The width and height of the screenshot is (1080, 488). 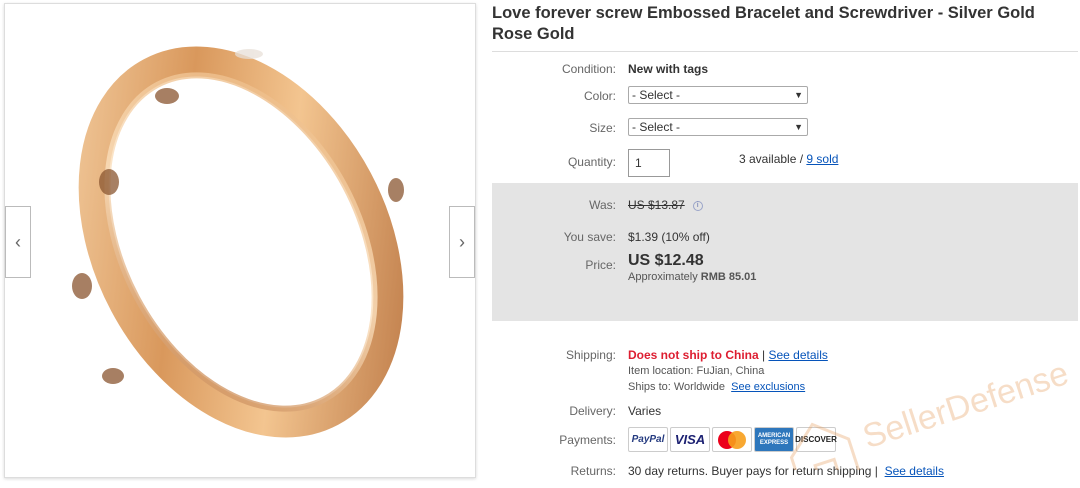 I want to click on returns-label: Returns:, so click(x=593, y=471).